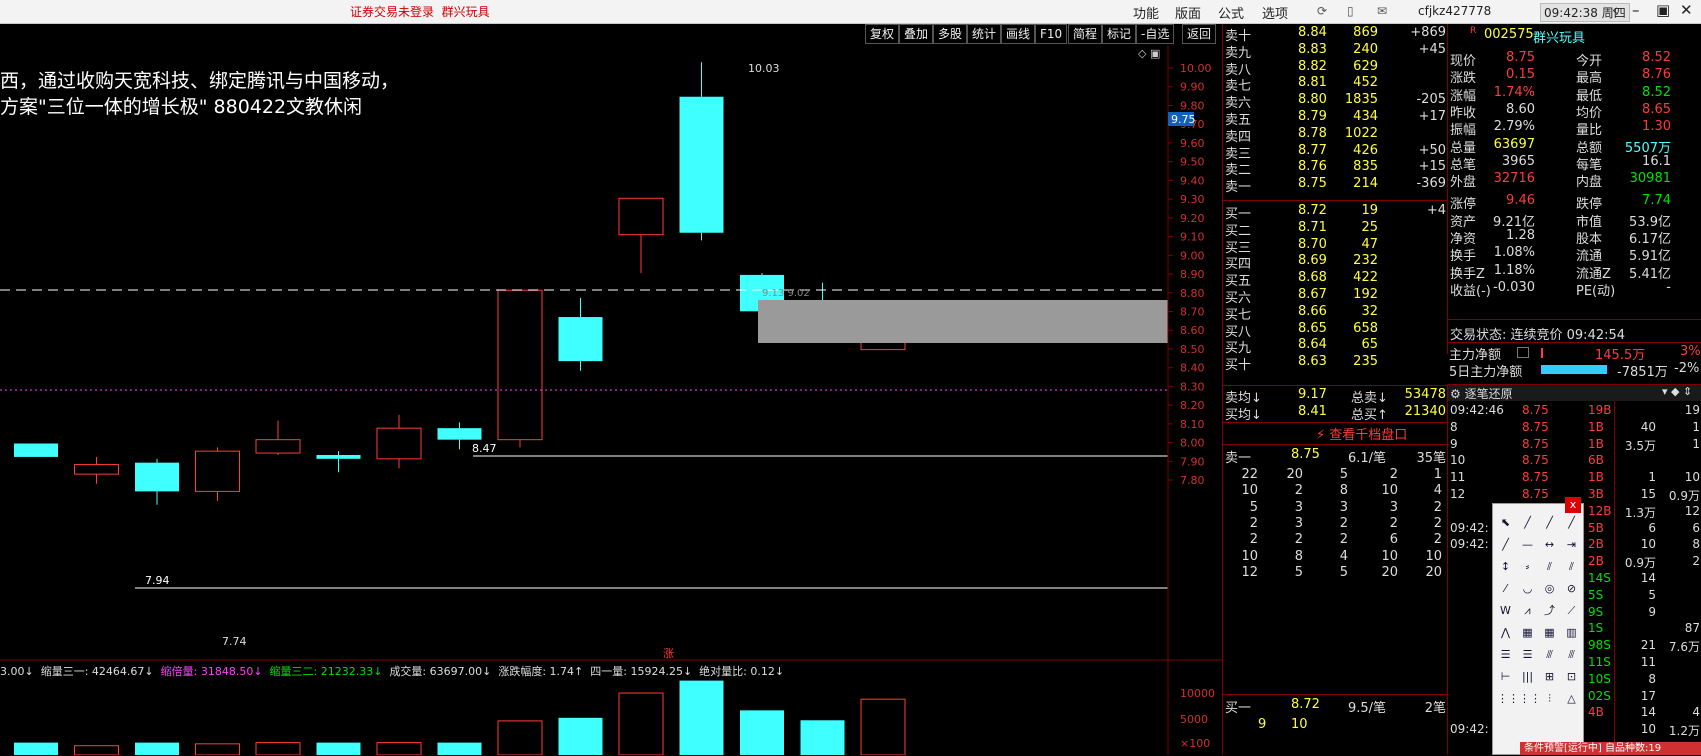 This screenshot has width=1701, height=756. What do you see at coordinates (420, 11) in the screenshot?
I see `login-notice: 证券交易未登录 群兴玩具` at bounding box center [420, 11].